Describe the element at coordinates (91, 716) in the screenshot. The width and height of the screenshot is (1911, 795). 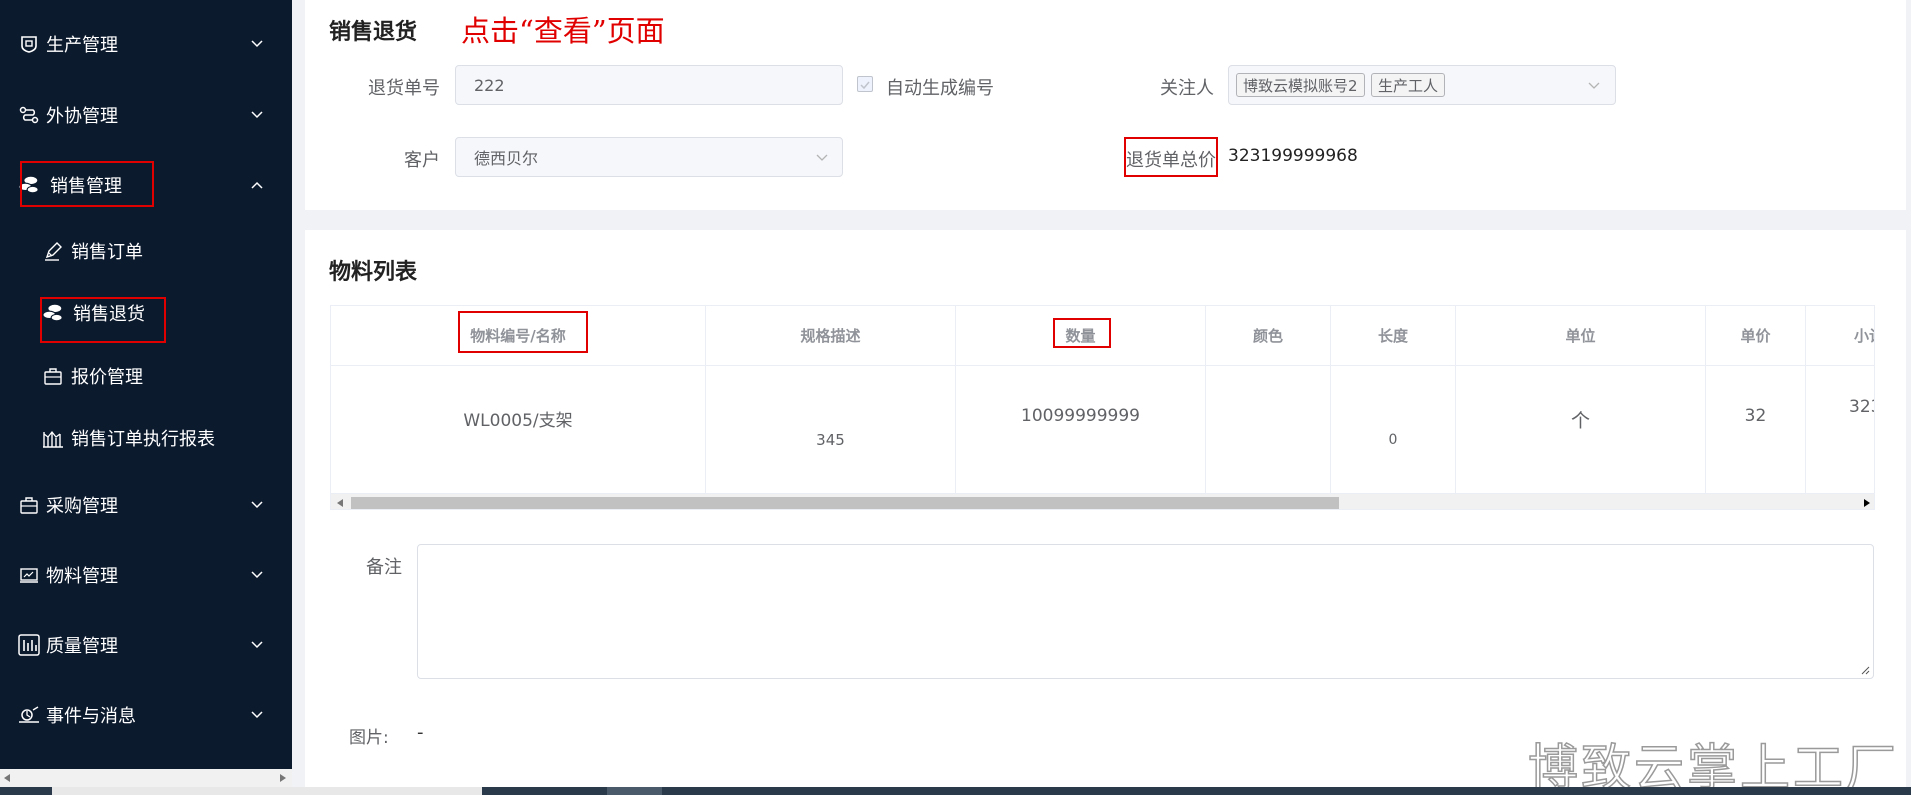
I see `menu-label: 事件与消息` at that location.